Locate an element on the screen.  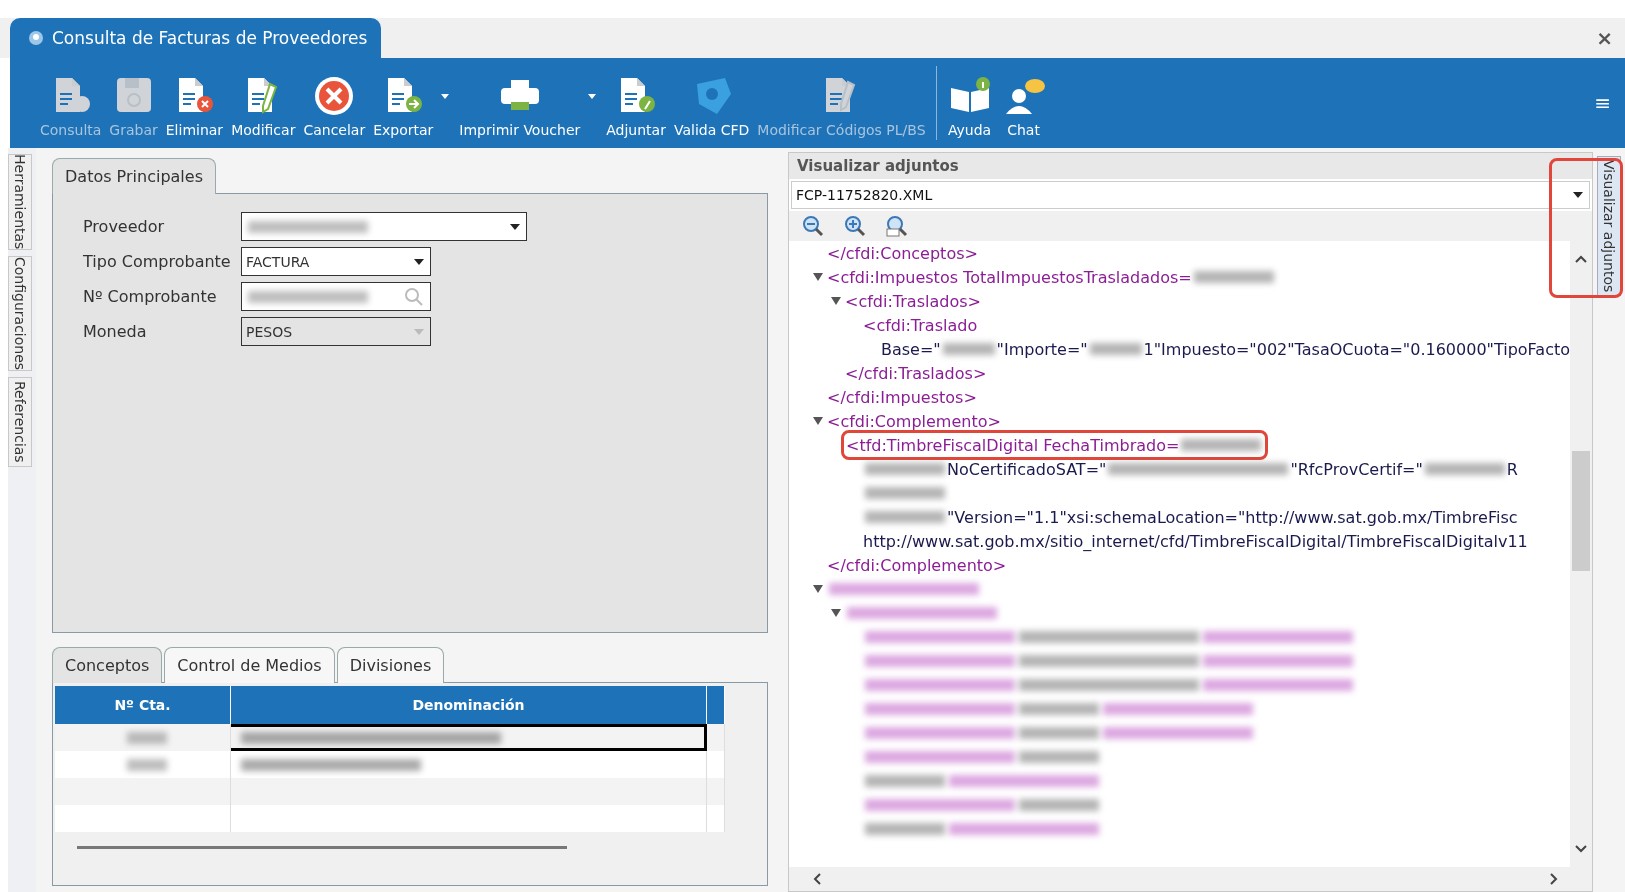
xml-tag: </cfdi:Complemento> is located at coordinates (917, 565).